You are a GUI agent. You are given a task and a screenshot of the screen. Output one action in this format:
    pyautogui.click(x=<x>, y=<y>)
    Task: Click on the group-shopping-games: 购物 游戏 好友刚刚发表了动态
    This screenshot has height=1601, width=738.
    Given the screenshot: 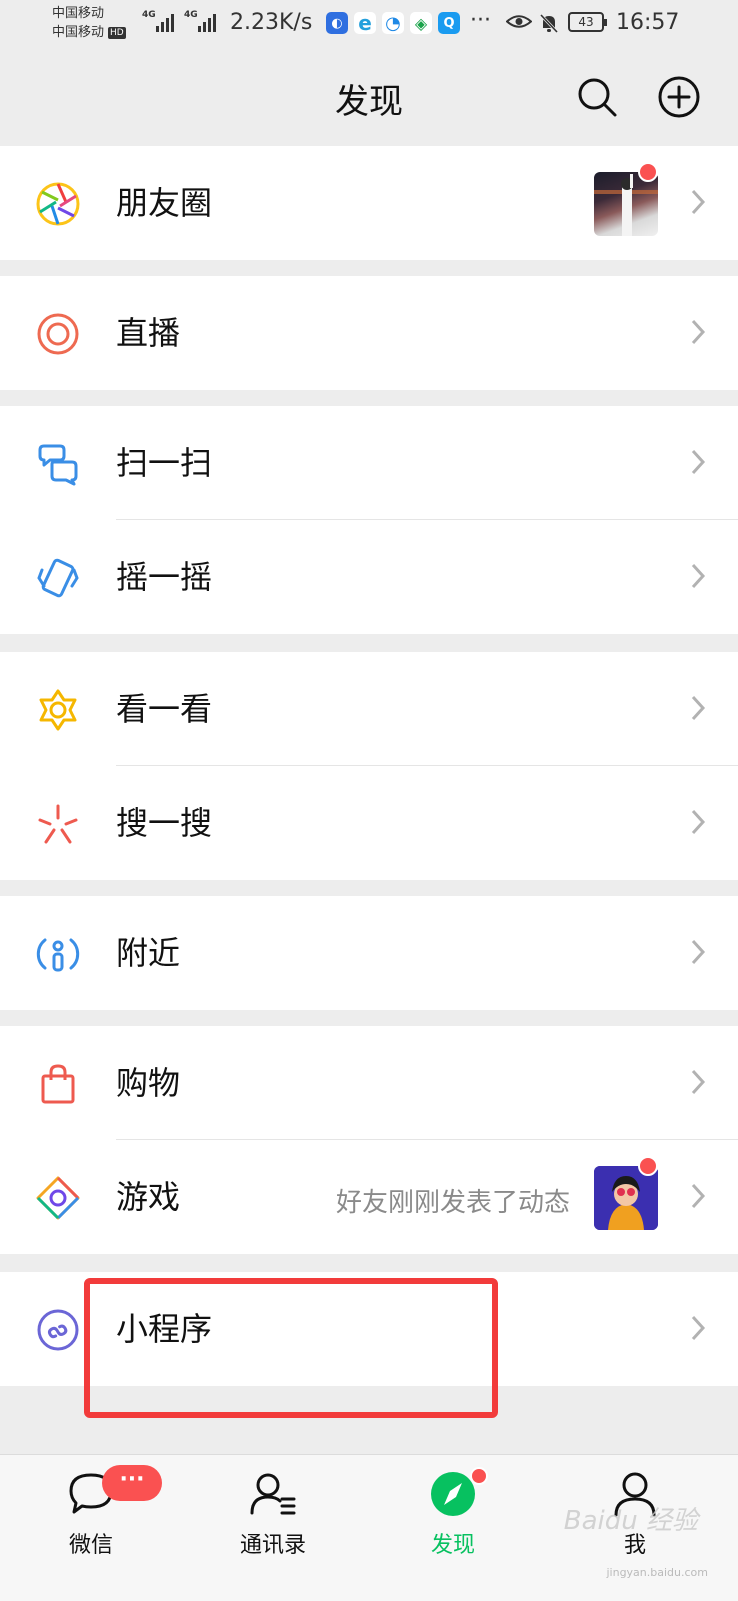 What is the action you would take?
    pyautogui.click(x=369, y=1140)
    